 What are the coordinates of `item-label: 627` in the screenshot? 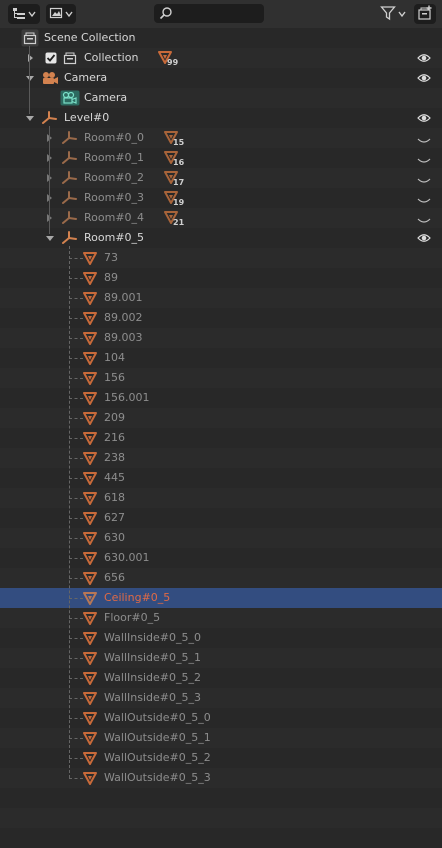 It's located at (114, 517).